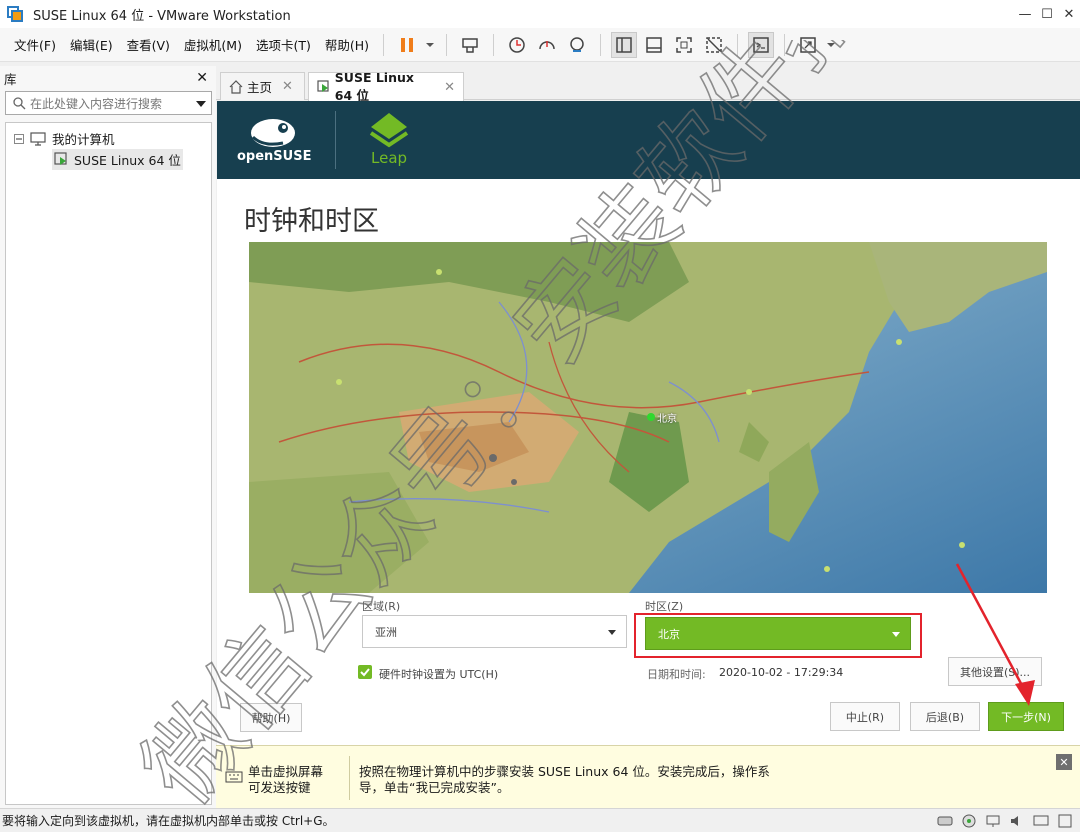 Image resolution: width=1080 pixels, height=832 pixels. I want to click on snapshot-manager-icon, so click(577, 45).